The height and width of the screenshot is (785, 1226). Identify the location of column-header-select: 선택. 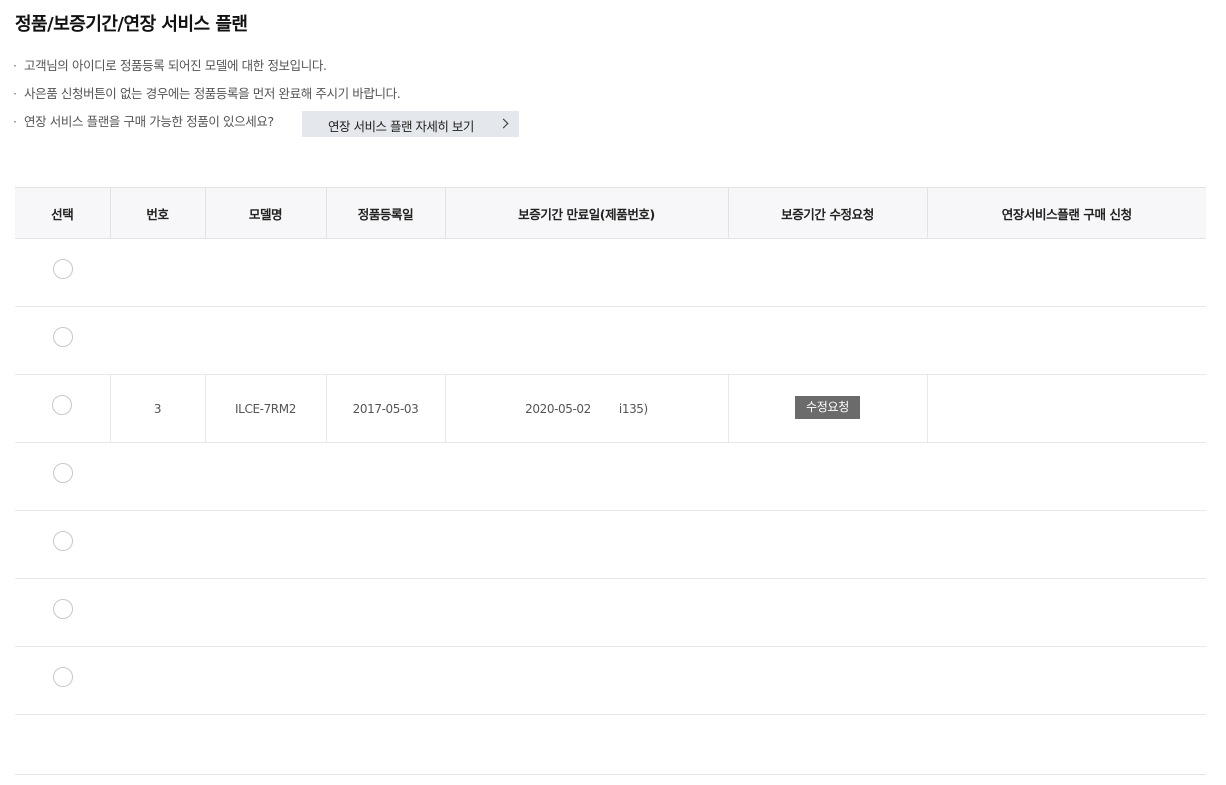
(62, 213).